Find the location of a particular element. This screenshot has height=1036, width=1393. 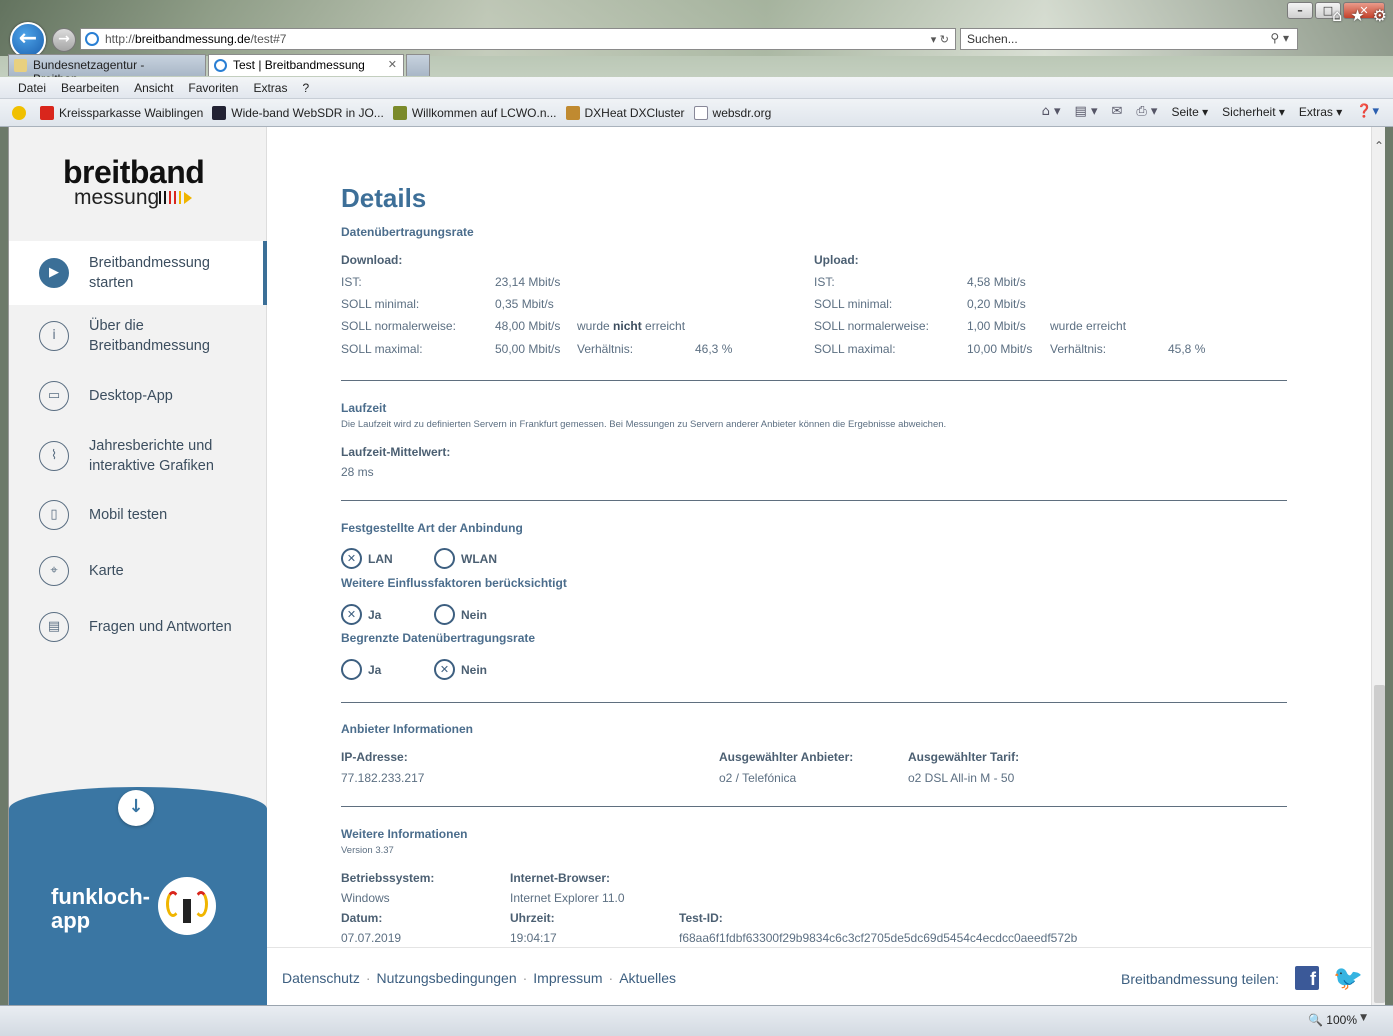

upload-ist-label: IST: is located at coordinates (824, 282).